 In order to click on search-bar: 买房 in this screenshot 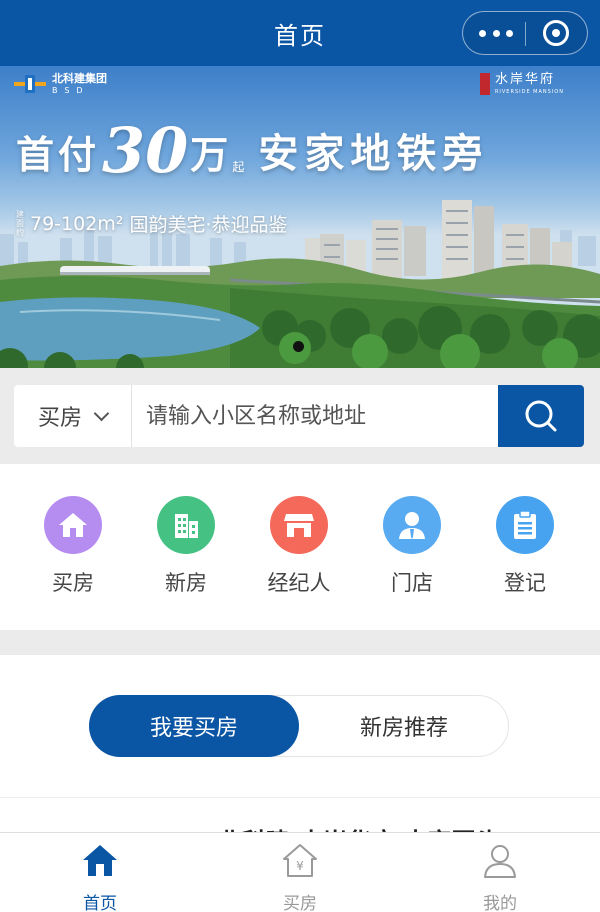, I will do `click(299, 416)`.